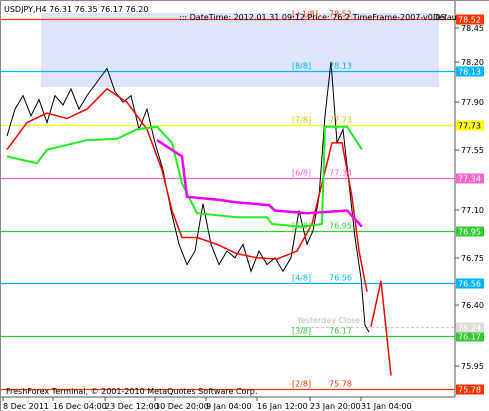  I want to click on murrey-label-5_8: [5/8], so click(301, 226).